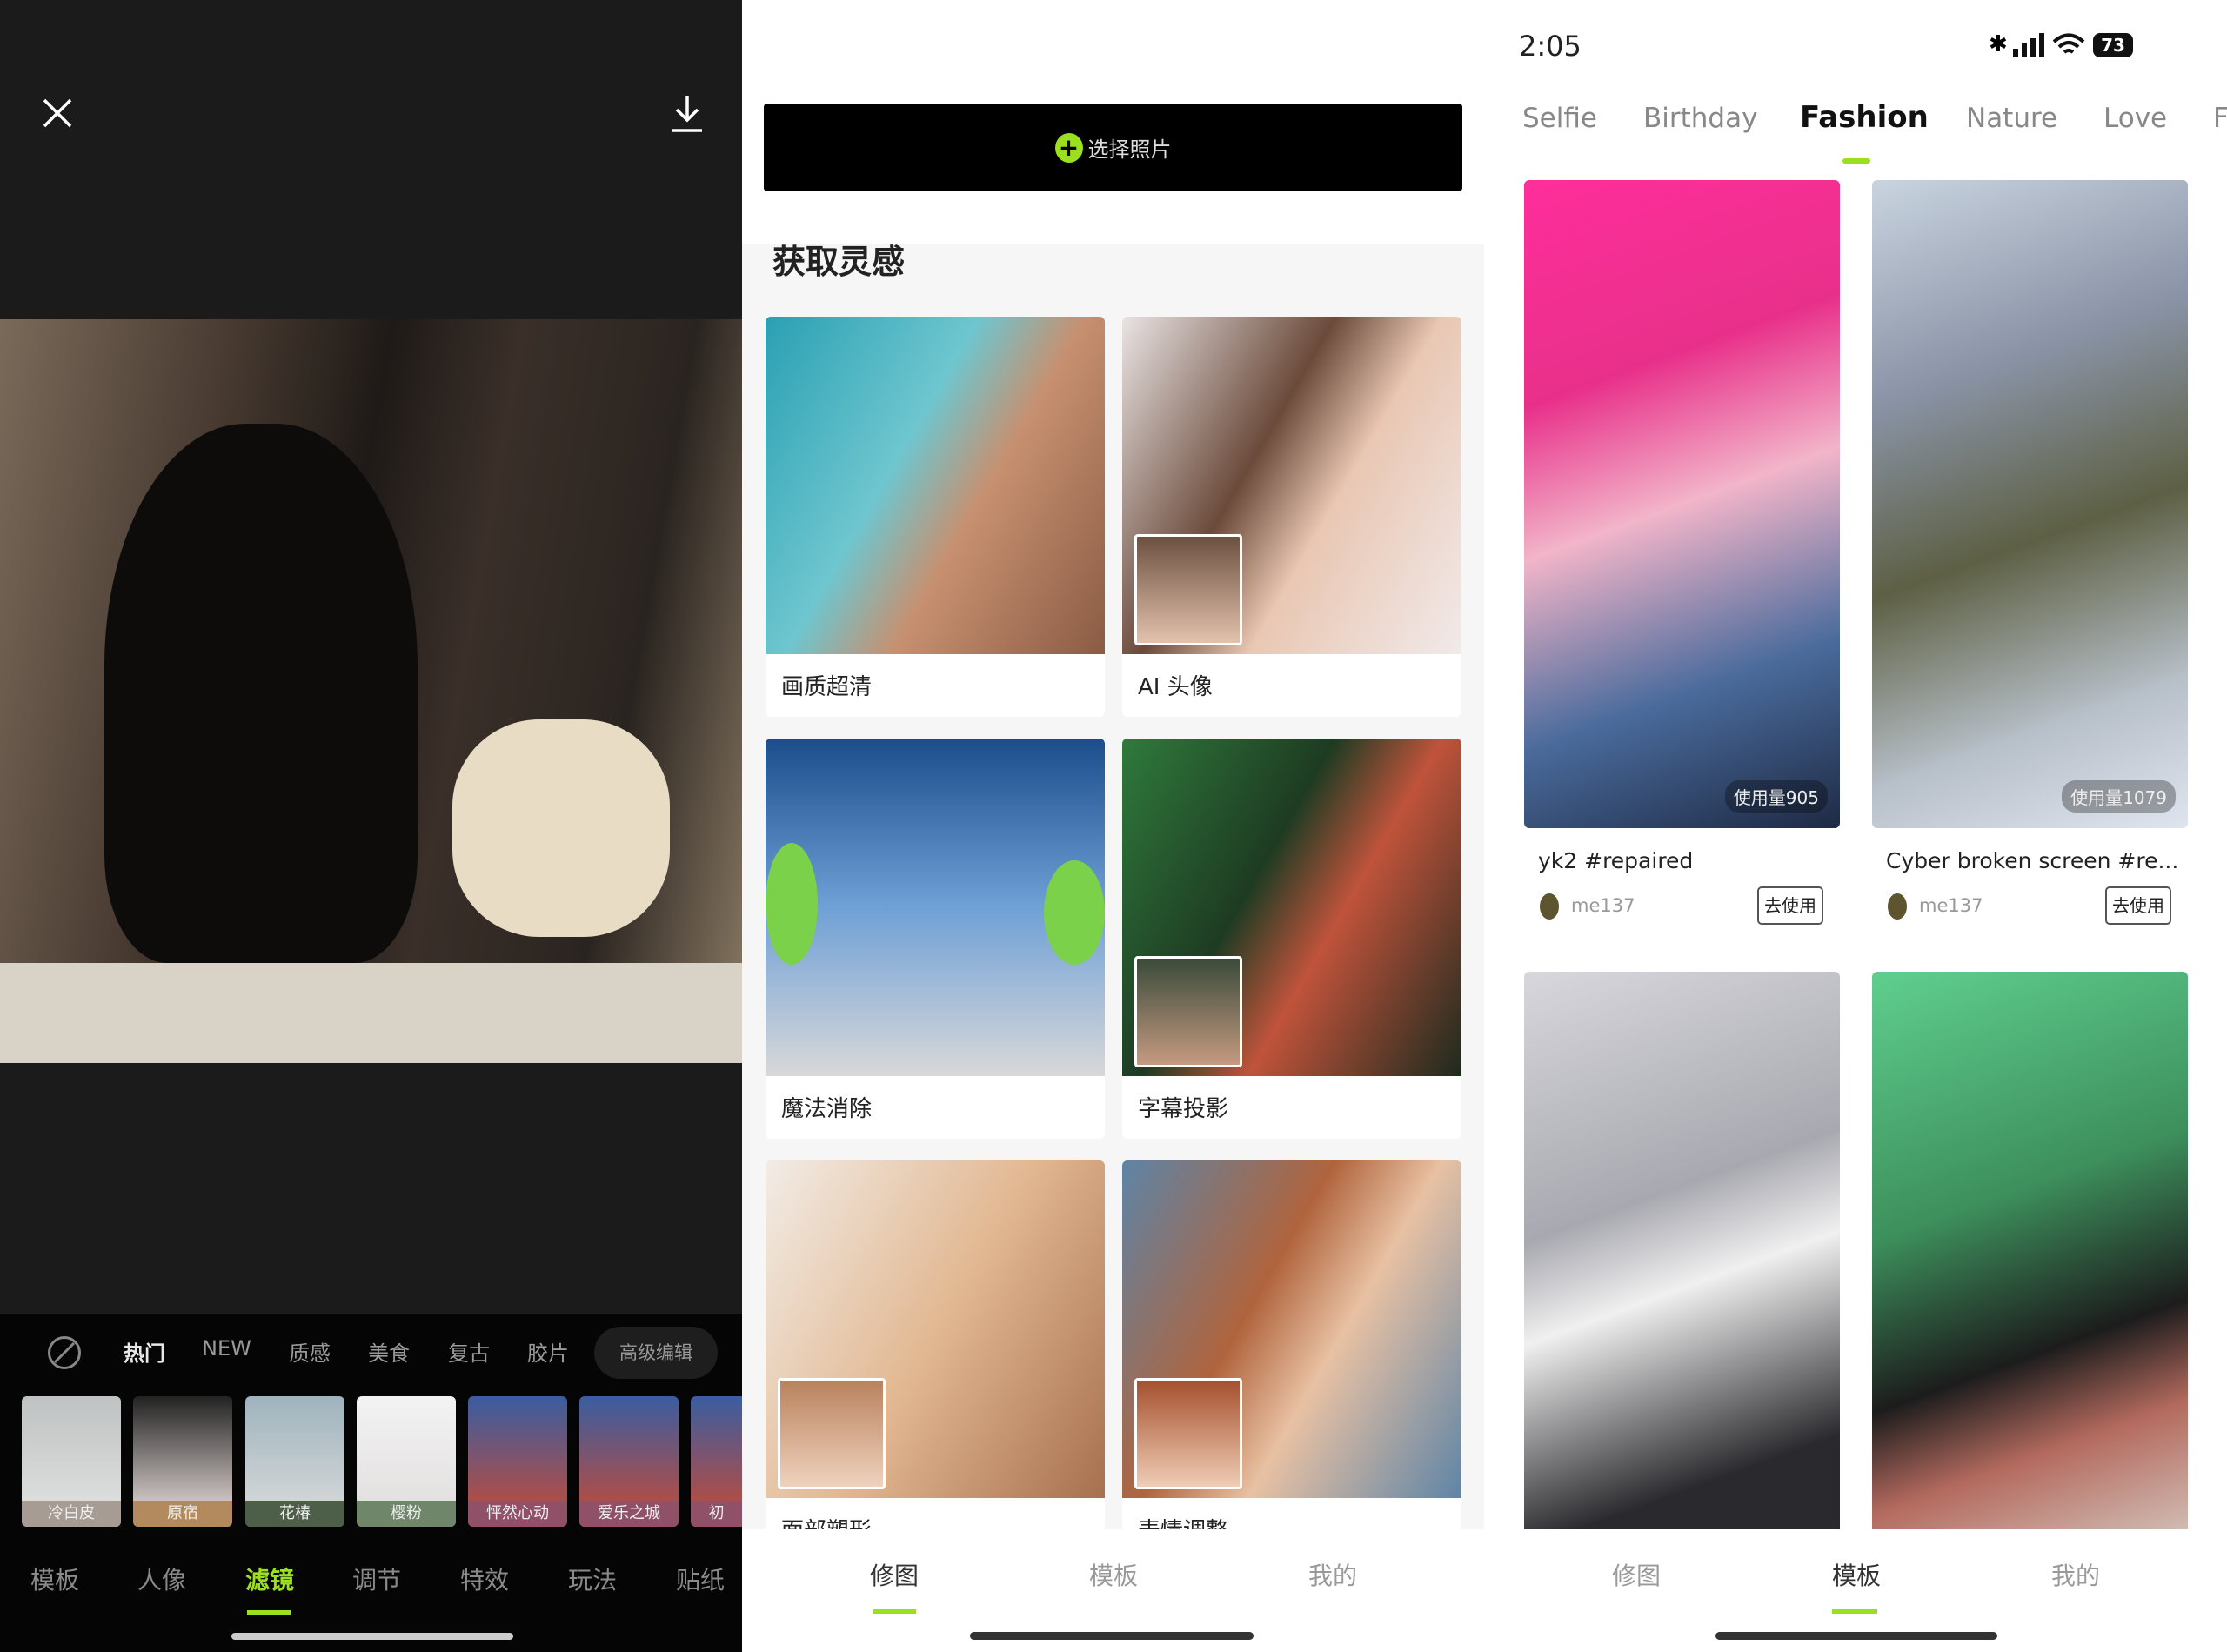  I want to click on wifi-icon, so click(2068, 44).